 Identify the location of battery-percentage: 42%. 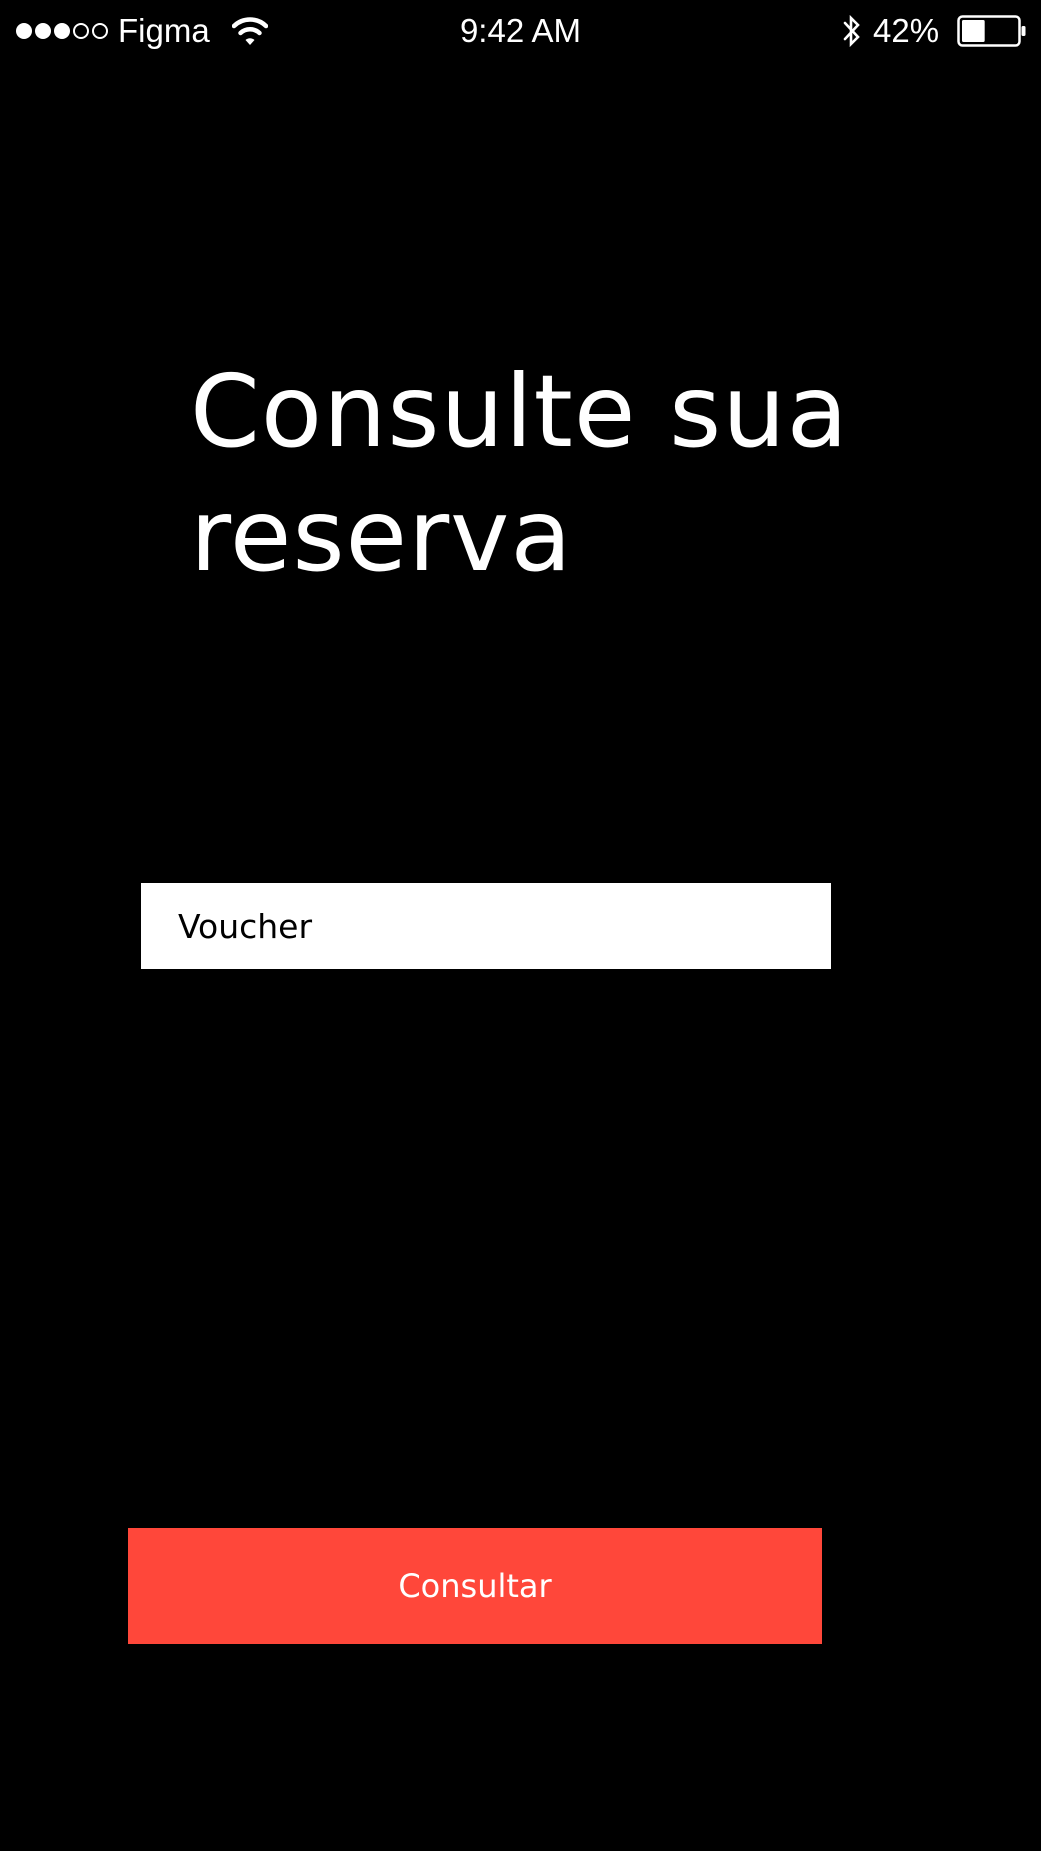
(906, 30).